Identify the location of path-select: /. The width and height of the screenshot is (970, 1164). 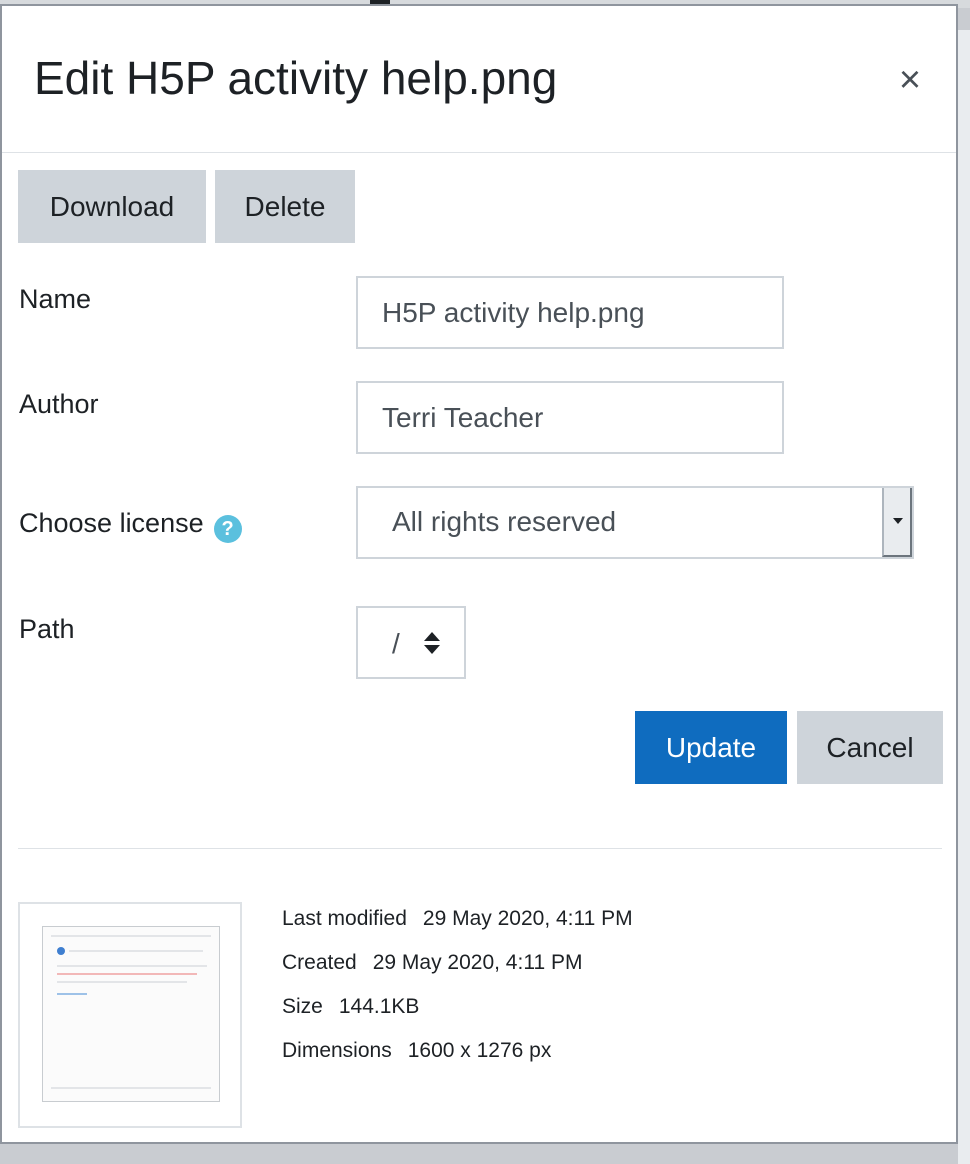
(411, 642).